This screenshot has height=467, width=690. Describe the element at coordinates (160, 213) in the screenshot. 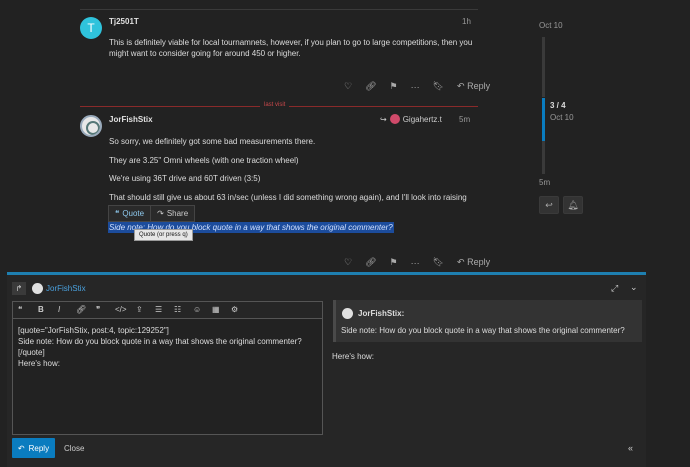

I see `share-icon: ↷` at that location.